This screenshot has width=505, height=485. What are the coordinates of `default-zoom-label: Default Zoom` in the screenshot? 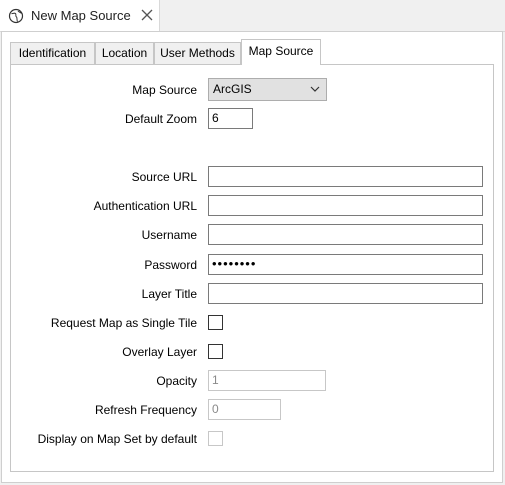 It's located at (160, 119).